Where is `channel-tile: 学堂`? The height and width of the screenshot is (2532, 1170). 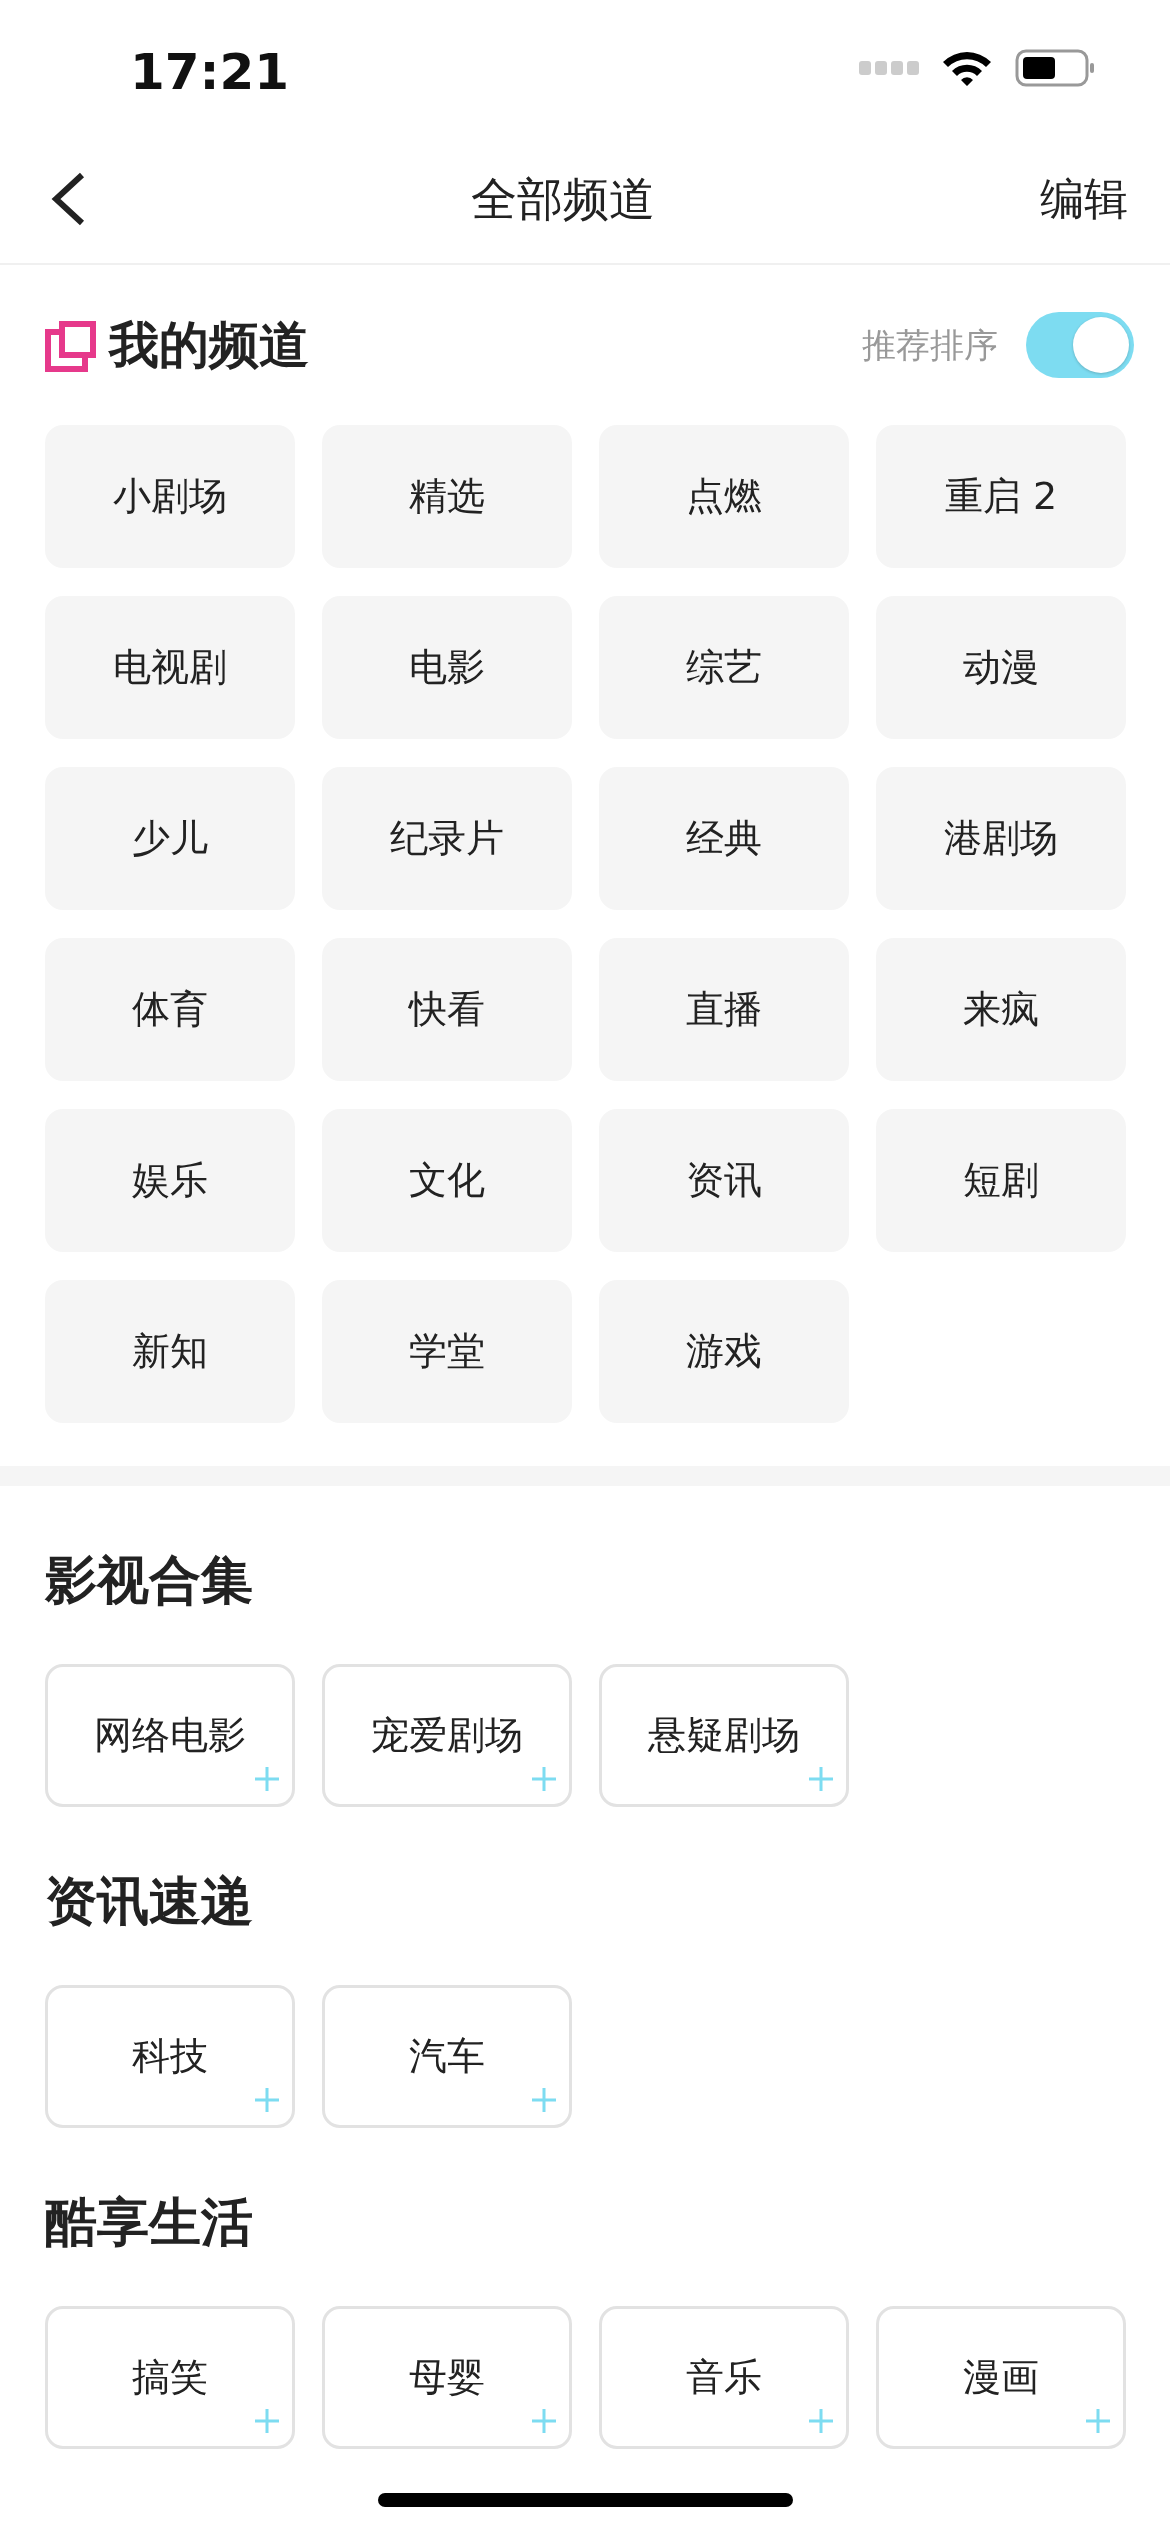
channel-tile: 学堂 is located at coordinates (447, 1351).